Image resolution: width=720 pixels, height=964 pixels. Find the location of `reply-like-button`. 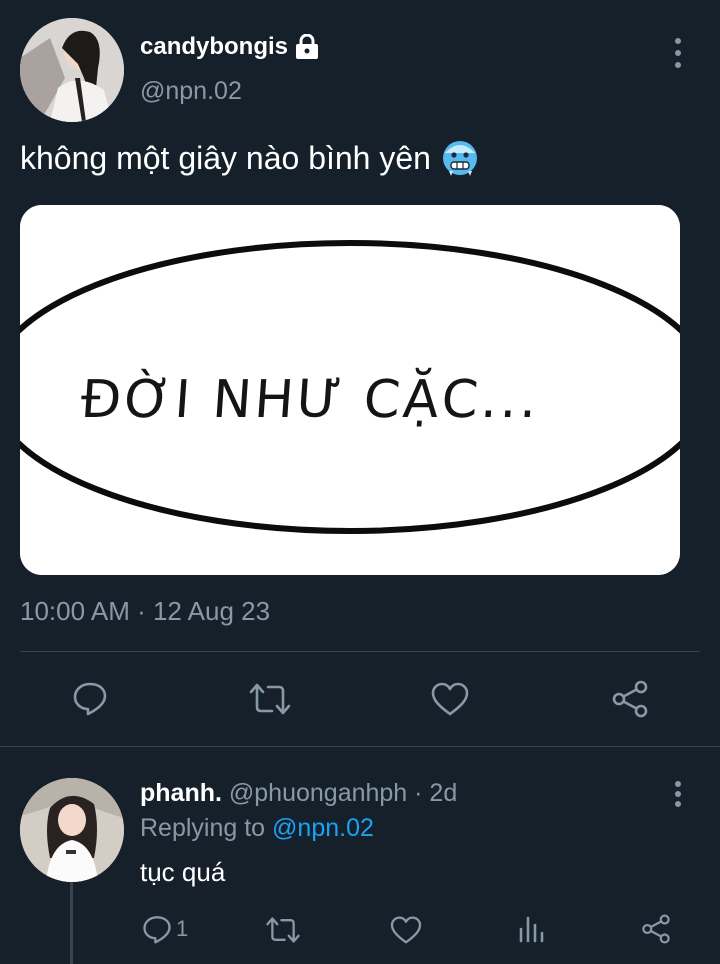

reply-like-button is located at coordinates (406, 930).